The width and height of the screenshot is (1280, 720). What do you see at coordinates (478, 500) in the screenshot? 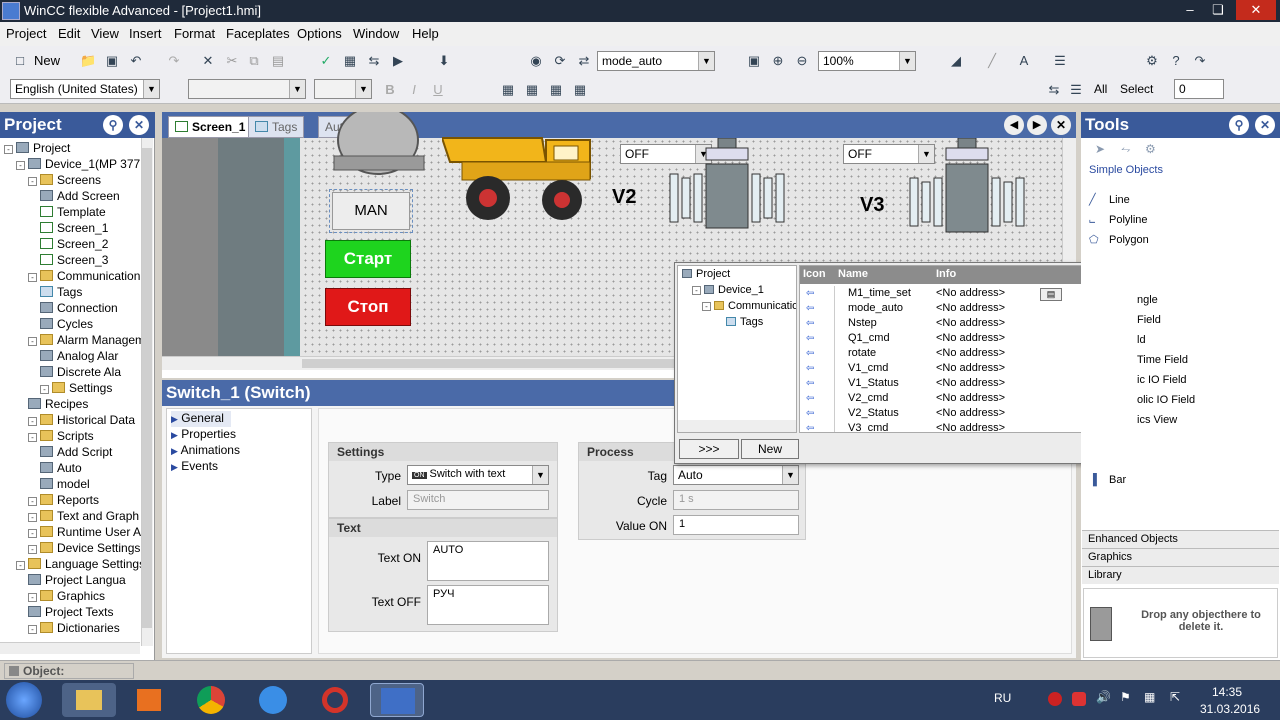
I see `label-field: Switch` at bounding box center [478, 500].